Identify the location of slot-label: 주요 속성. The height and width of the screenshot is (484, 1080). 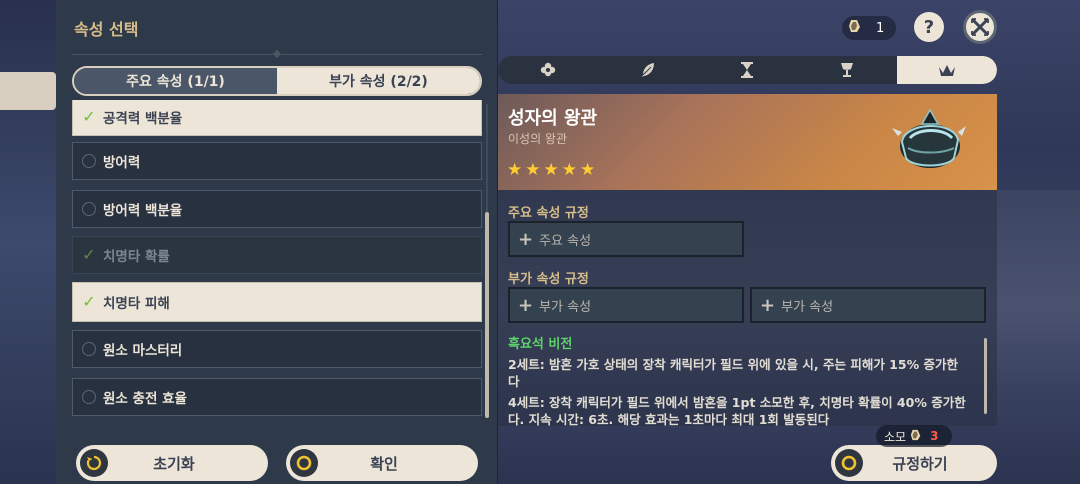
(565, 241).